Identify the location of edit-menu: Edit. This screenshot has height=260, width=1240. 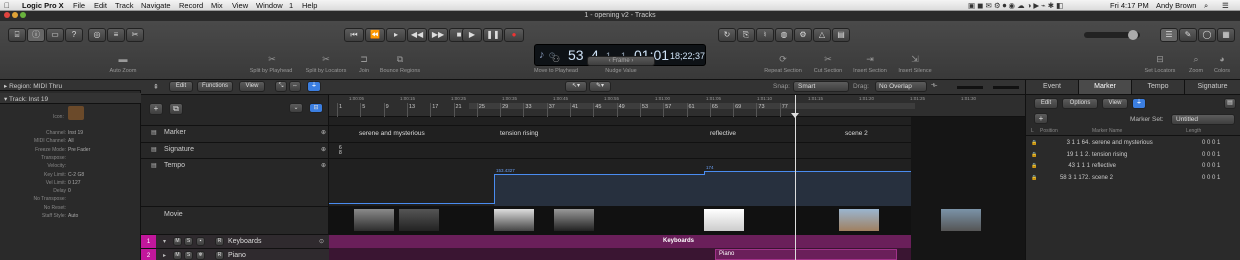
(181, 86).